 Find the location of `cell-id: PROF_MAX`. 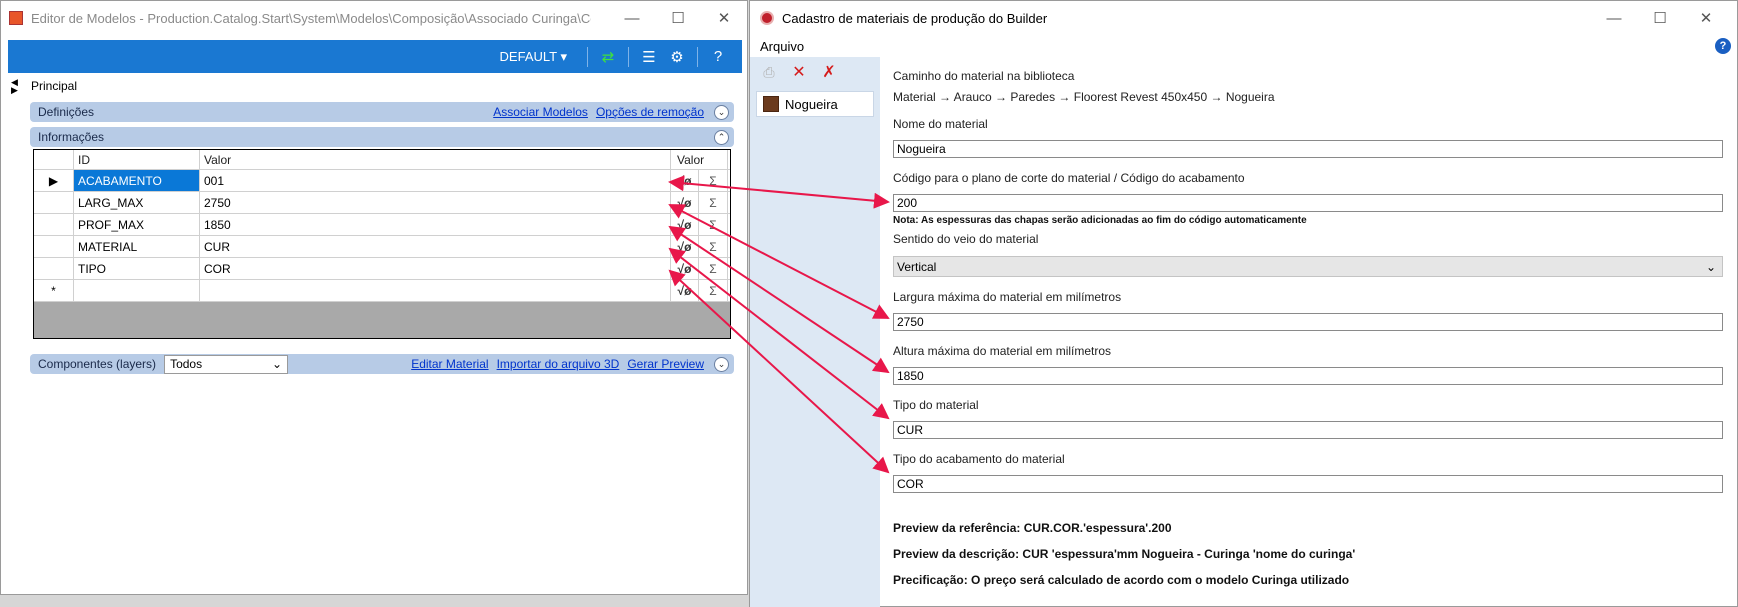

cell-id: PROF_MAX is located at coordinates (137, 224).